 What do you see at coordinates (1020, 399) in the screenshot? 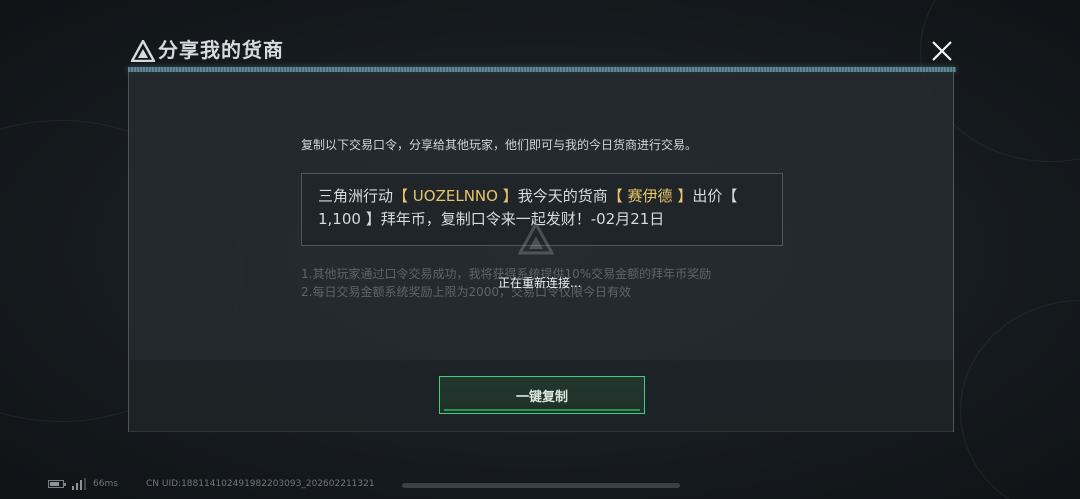
I see `map-contour` at bounding box center [1020, 399].